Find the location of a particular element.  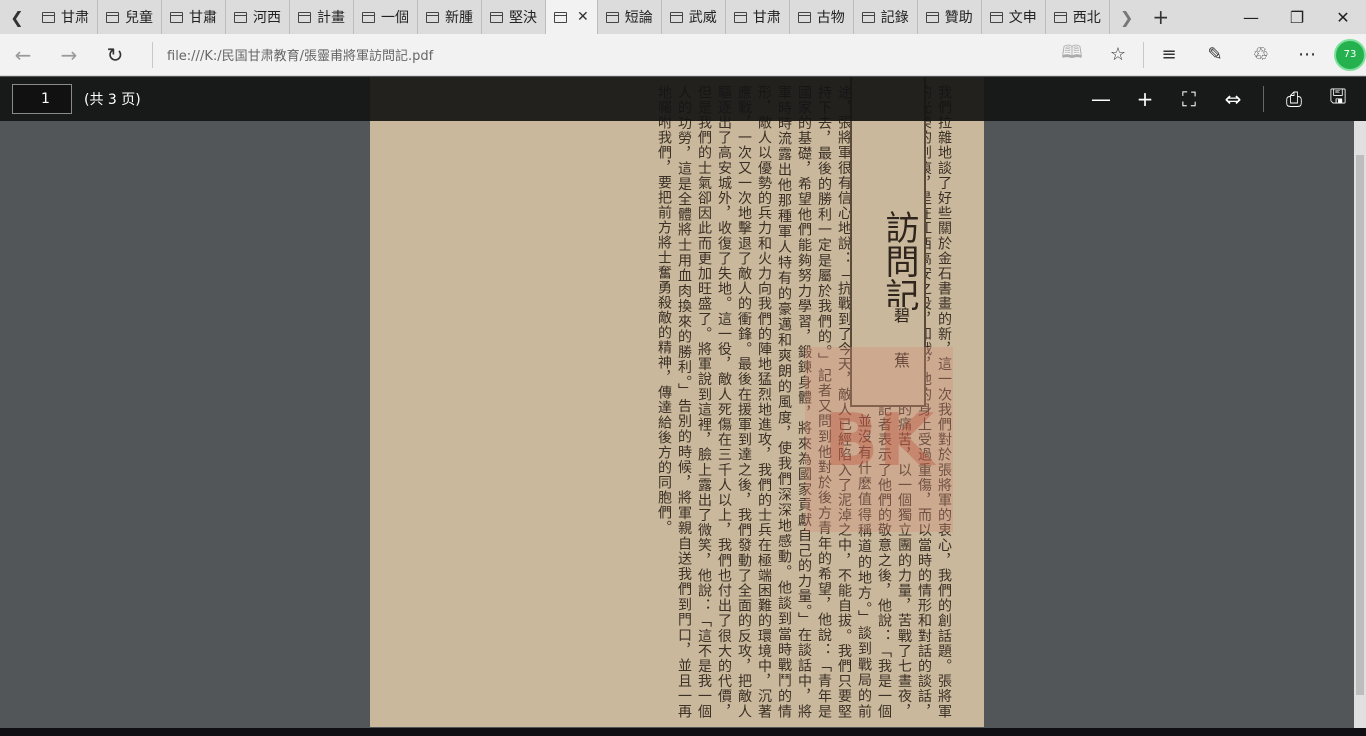

tab-16: 西北 is located at coordinates (1078, 17).